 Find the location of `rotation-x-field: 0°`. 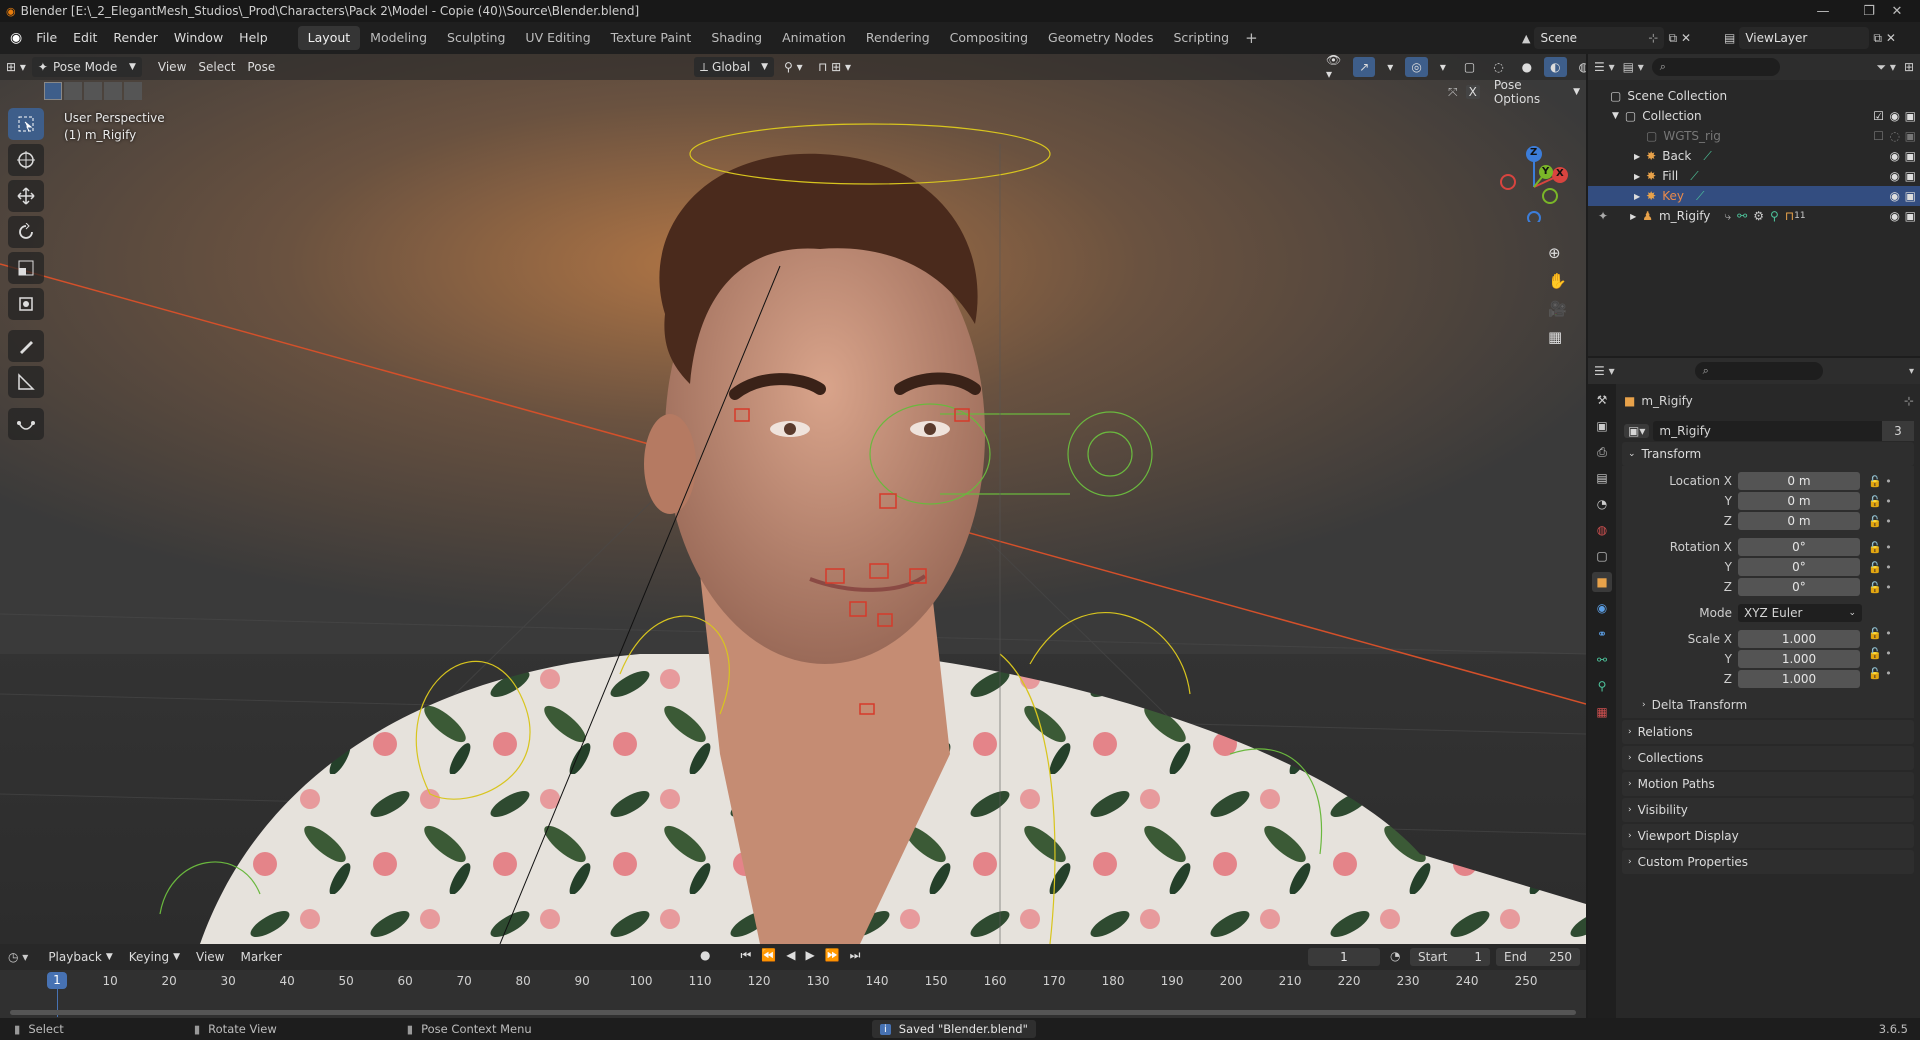

rotation-x-field: 0° is located at coordinates (1799, 547).